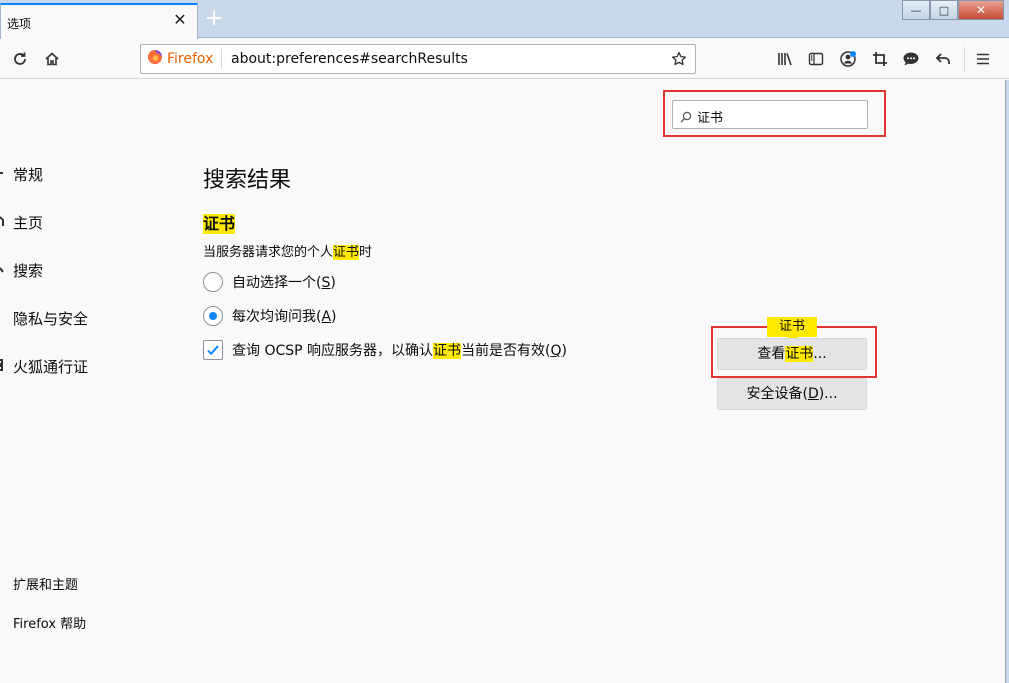  What do you see at coordinates (816, 59) in the screenshot?
I see `sidebar-toggle-icon` at bounding box center [816, 59].